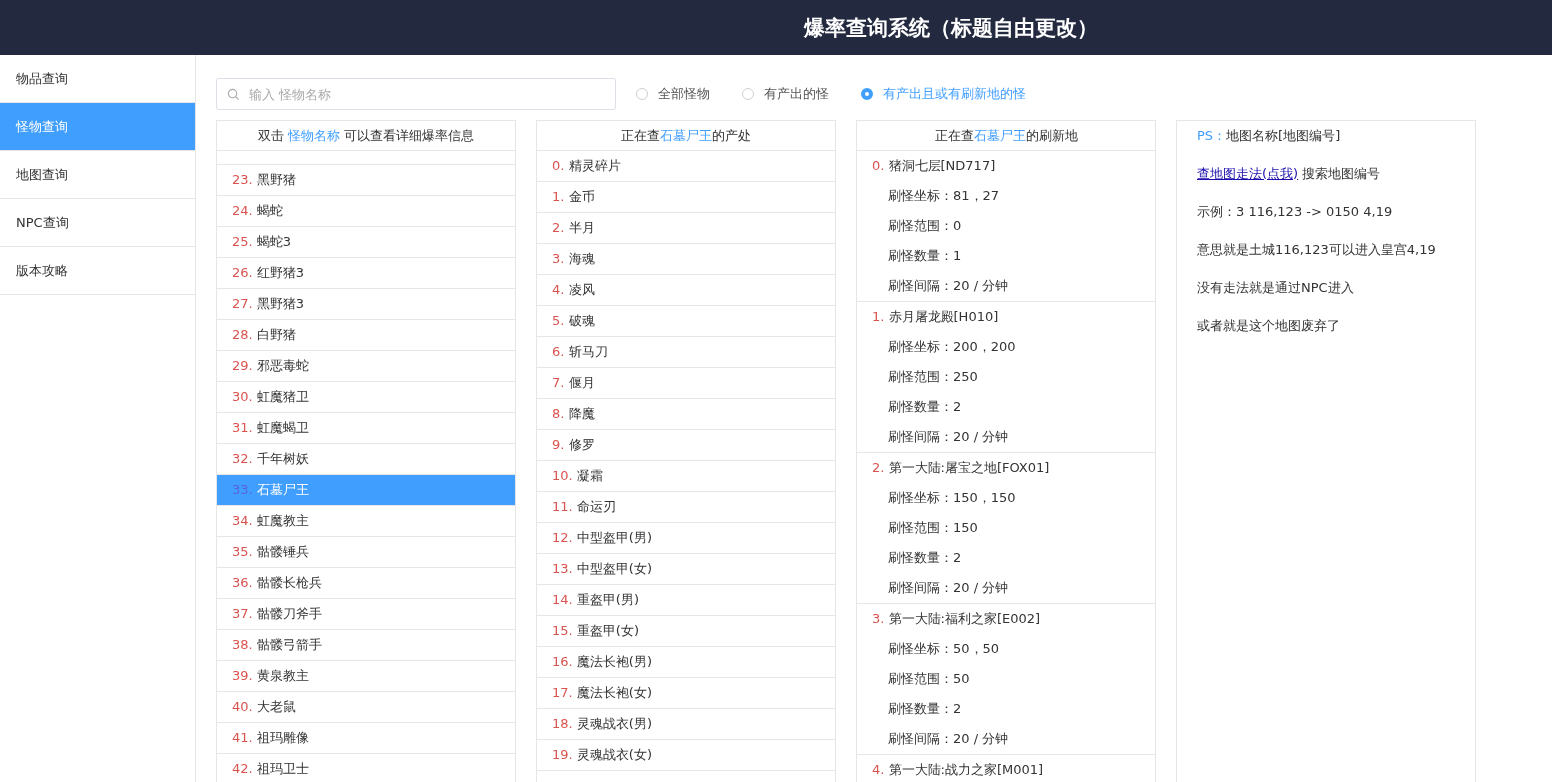  I want to click on monster-list-item: 41. 祖玛雕像, so click(366, 738).